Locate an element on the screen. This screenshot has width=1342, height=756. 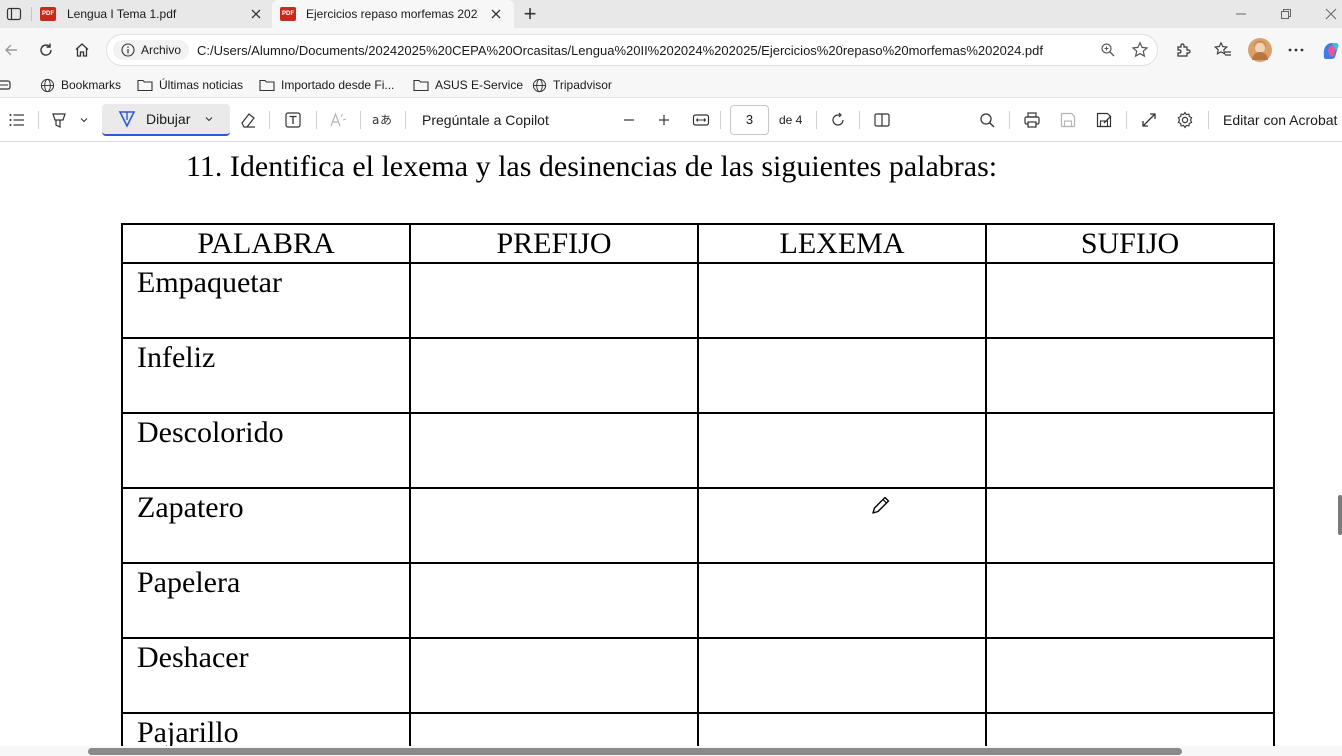
ask-copilot-button: Pregúntale a Copilot is located at coordinates (485, 120).